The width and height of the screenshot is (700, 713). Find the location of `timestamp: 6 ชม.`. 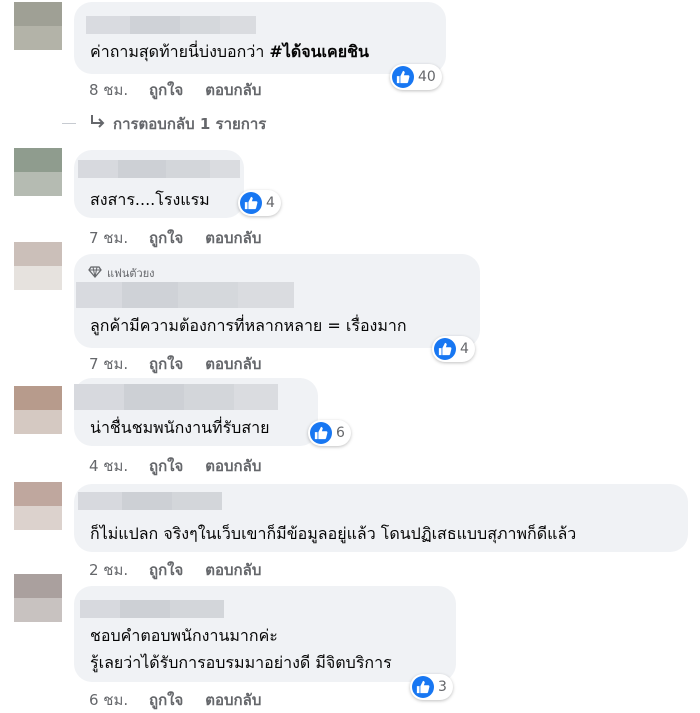

timestamp: 6 ชม. is located at coordinates (119, 700).